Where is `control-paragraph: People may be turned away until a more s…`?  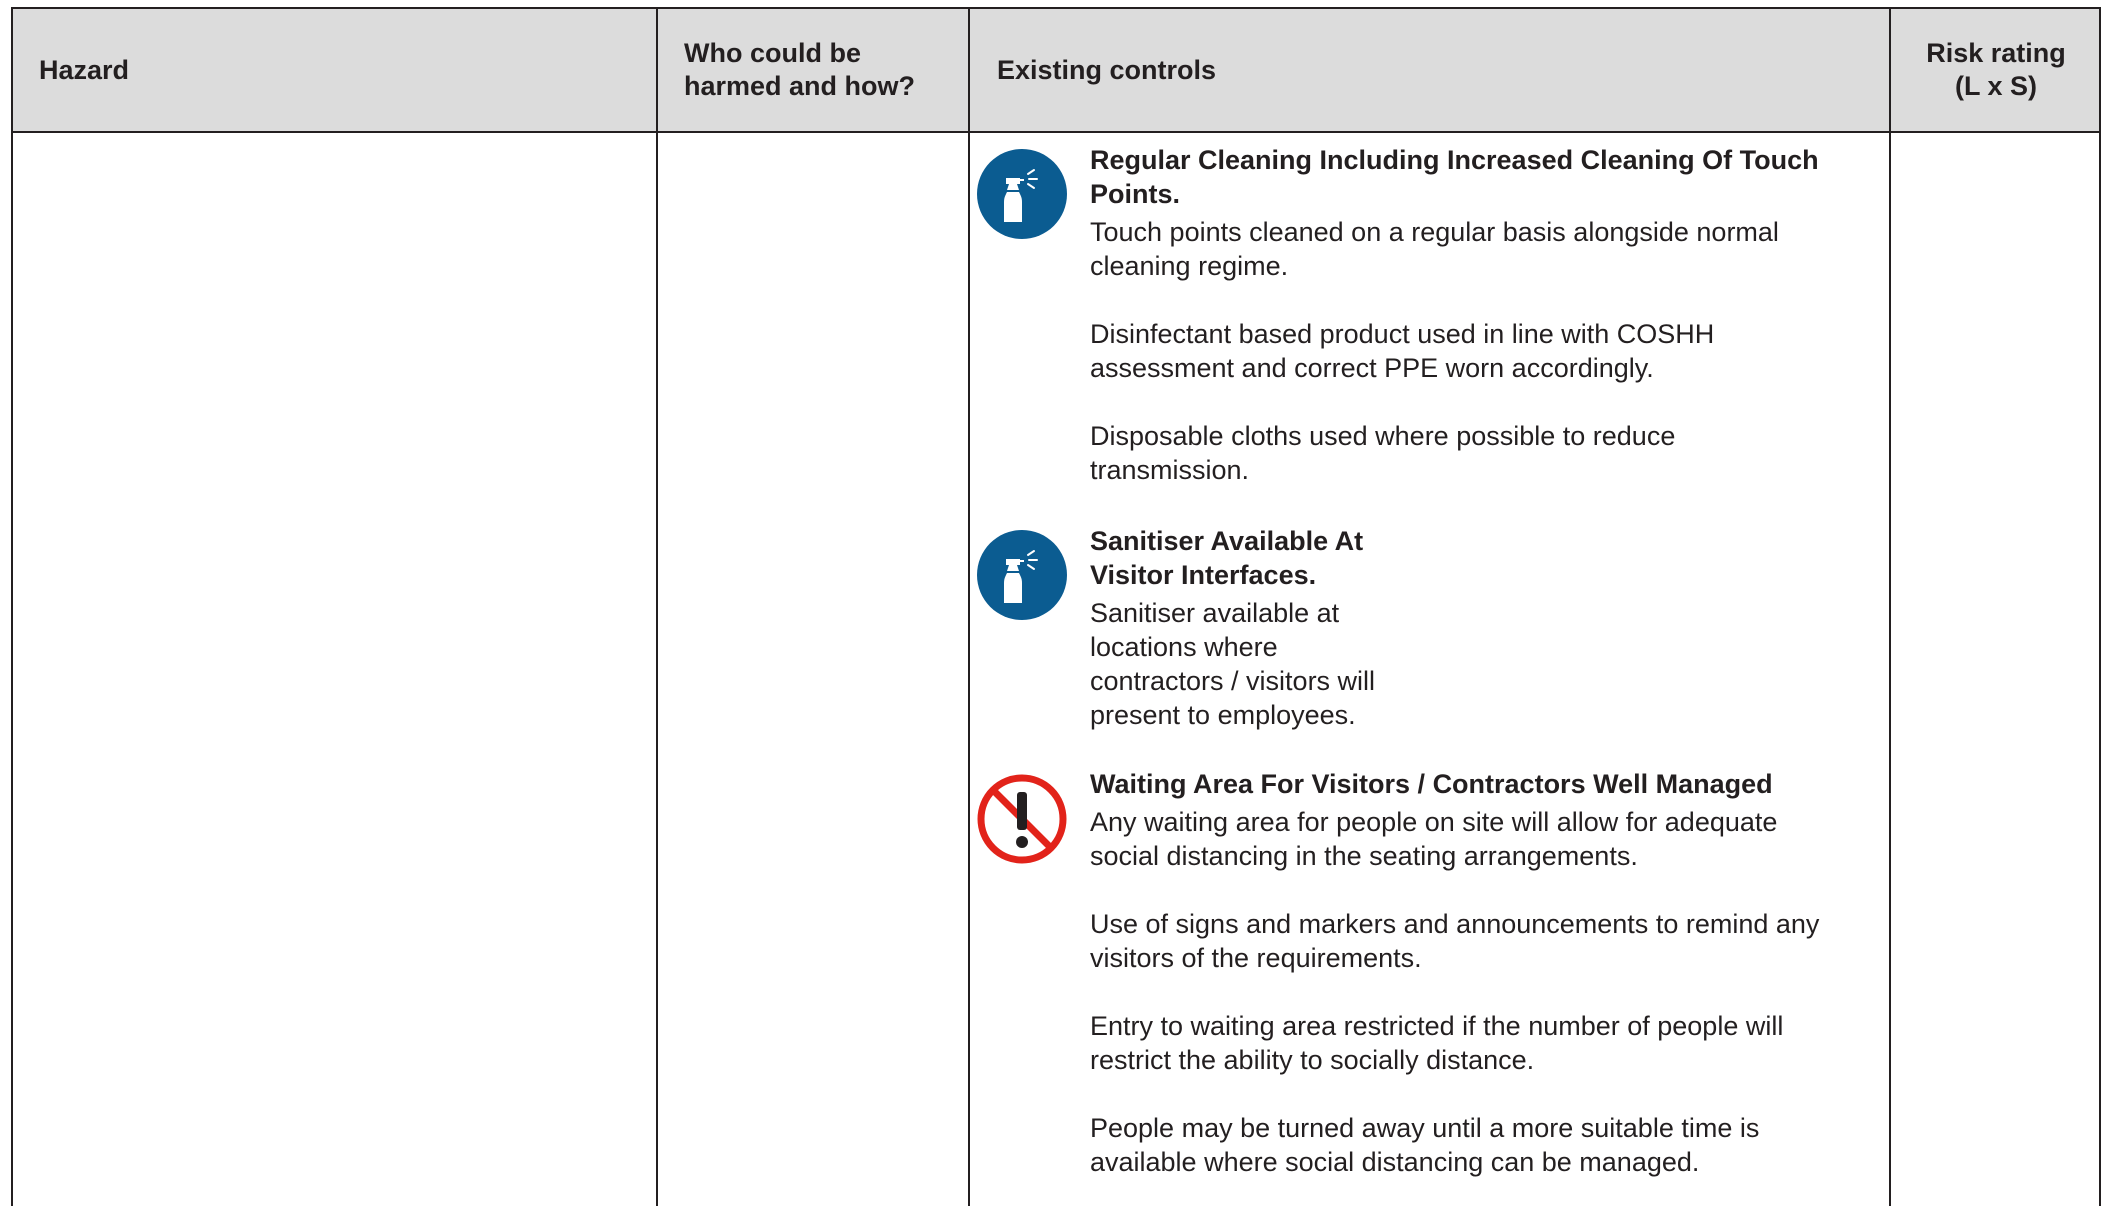
control-paragraph: People may be turned away until a more s… is located at coordinates (1425, 1145).